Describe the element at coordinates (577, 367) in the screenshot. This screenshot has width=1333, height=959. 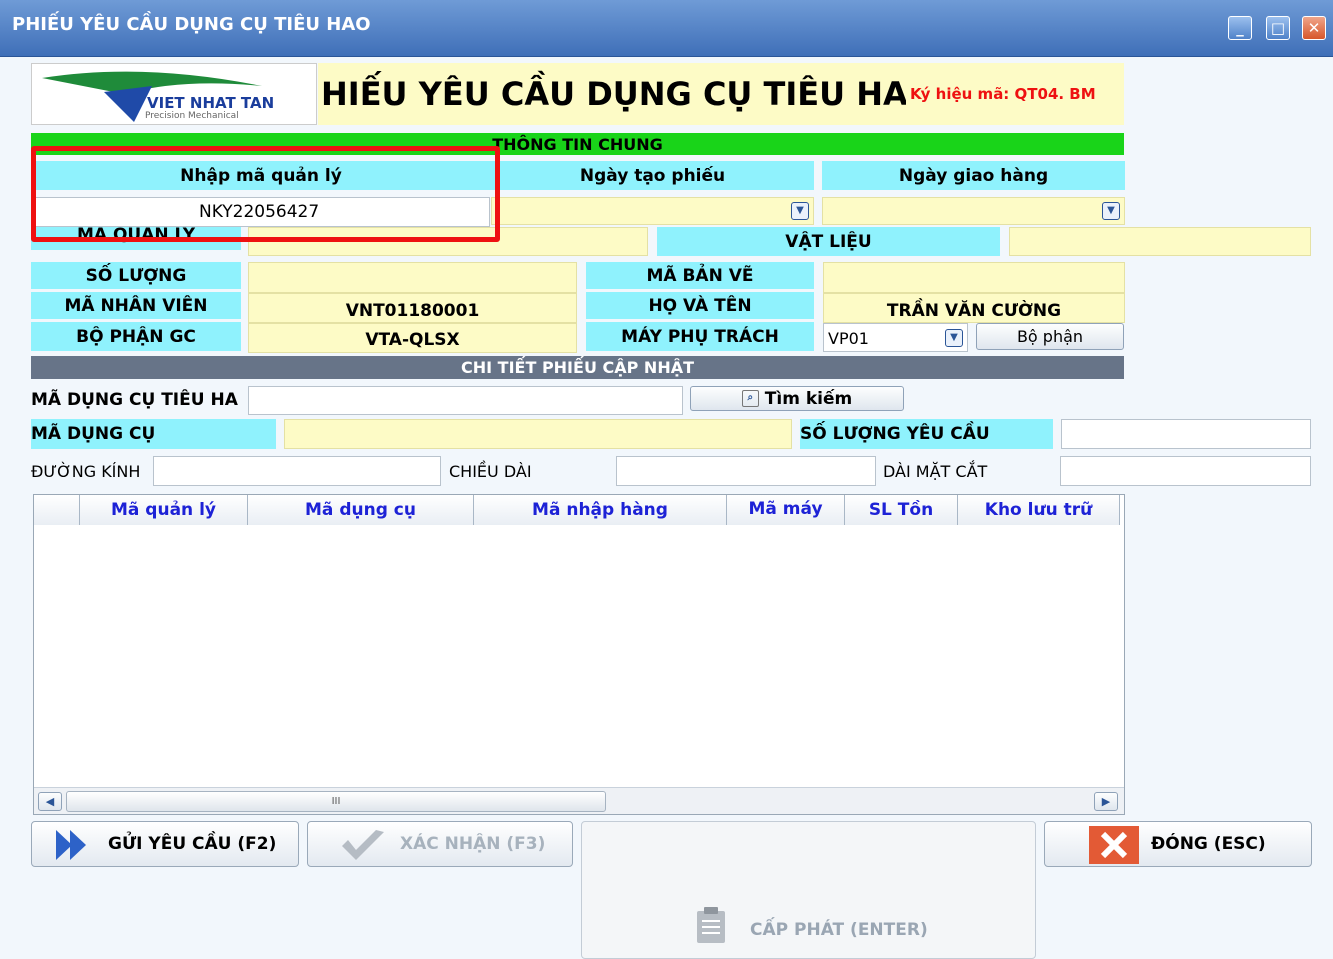
I see `section-detail-header: CHI TIẾT PHIẾU CẬP NHẬT` at that location.